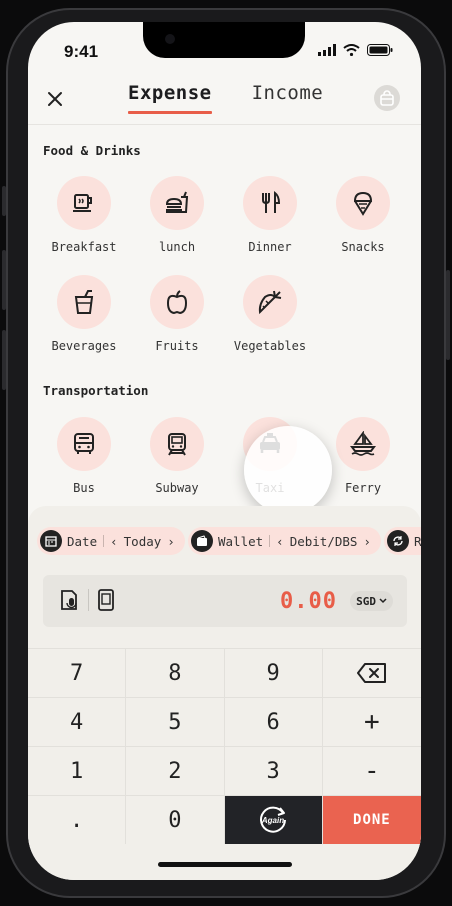 This screenshot has width=452, height=906. What do you see at coordinates (177, 202) in the screenshot?
I see `burger-drink-icon` at bounding box center [177, 202].